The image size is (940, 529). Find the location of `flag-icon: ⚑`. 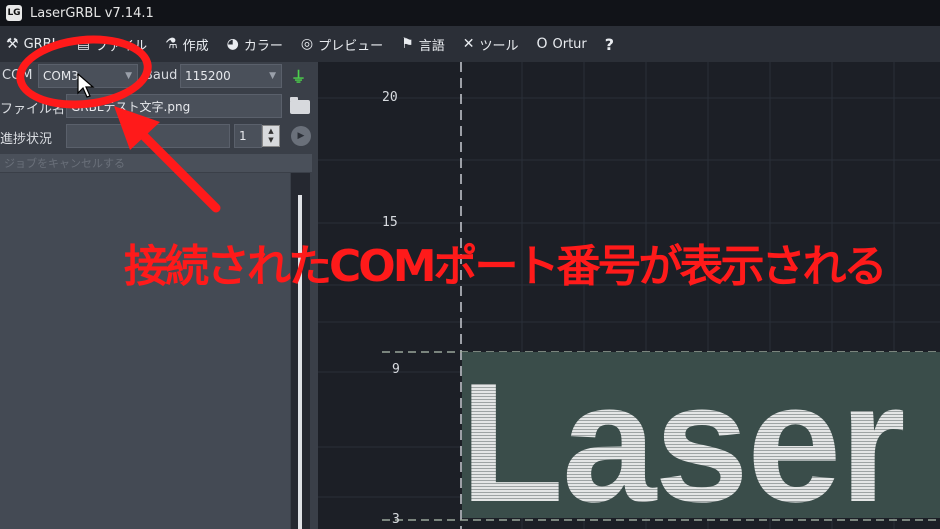

flag-icon: ⚑ is located at coordinates (407, 44).